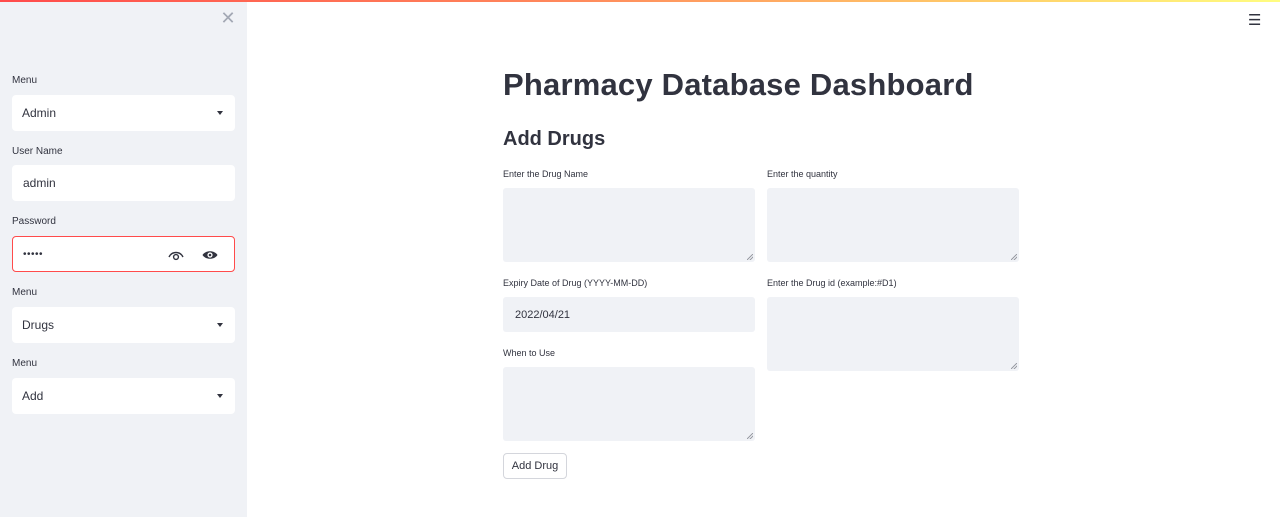  I want to click on password-label: Password, so click(34, 221).